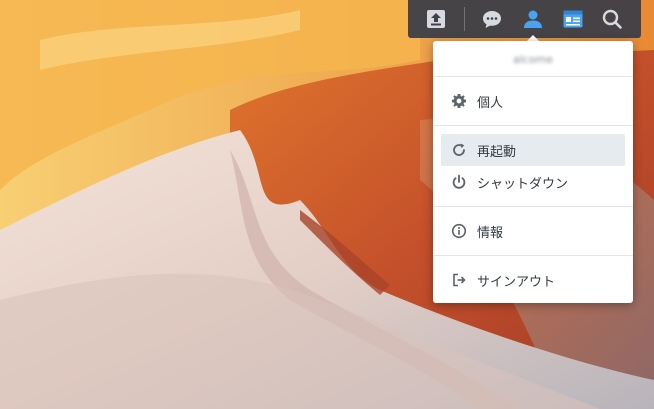  I want to click on menu-item-label: シャットダウン, so click(523, 184).